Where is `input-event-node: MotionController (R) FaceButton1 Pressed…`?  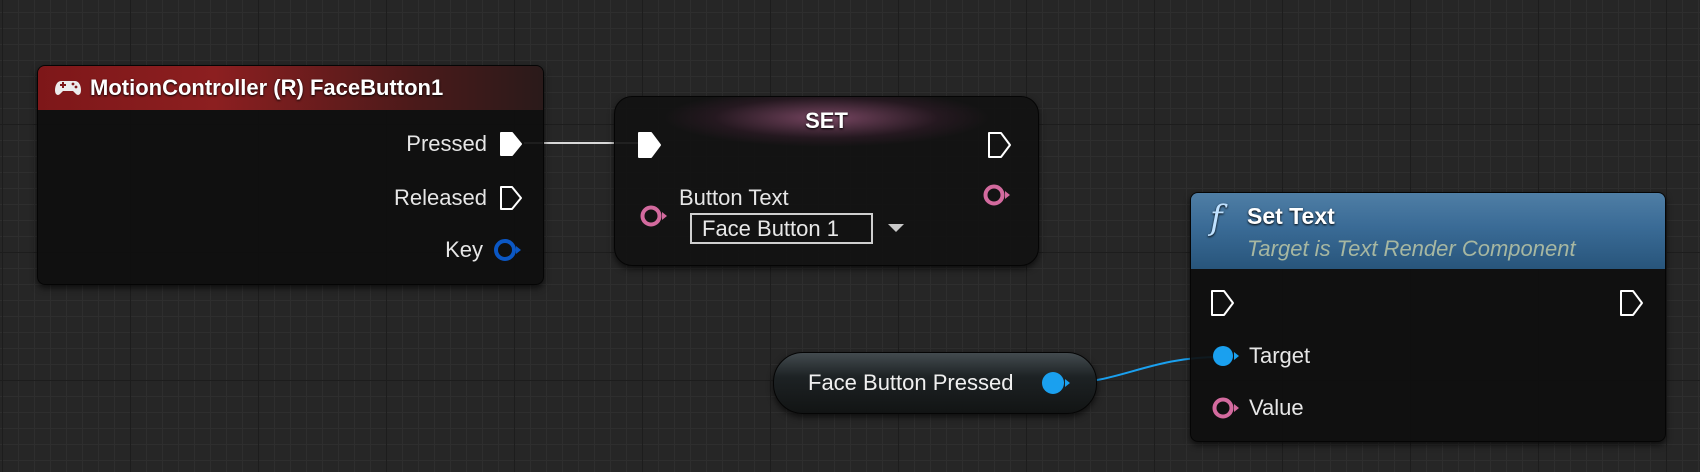
input-event-node: MotionController (R) FaceButton1 Pressed… is located at coordinates (290, 175).